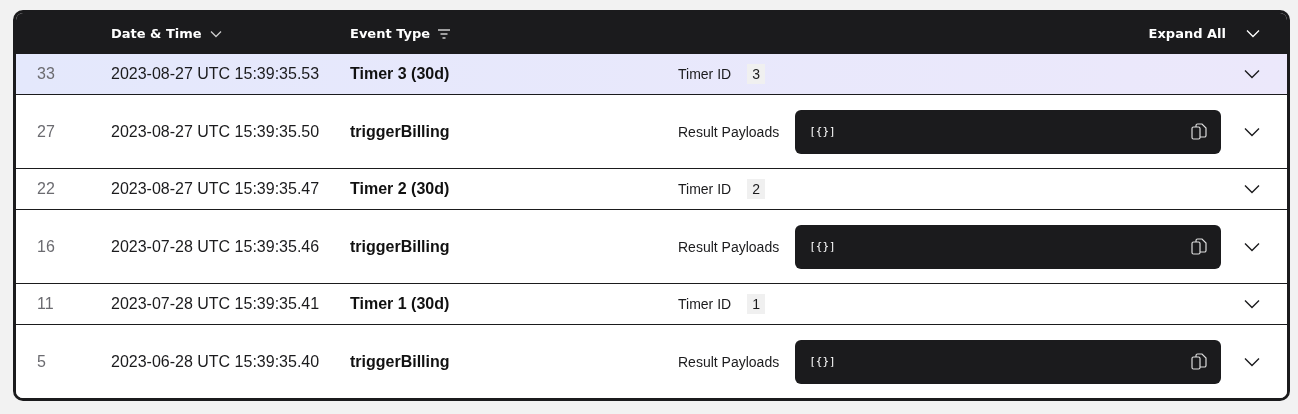  Describe the element at coordinates (514, 33) in the screenshot. I see `column-header: Event Type` at that location.